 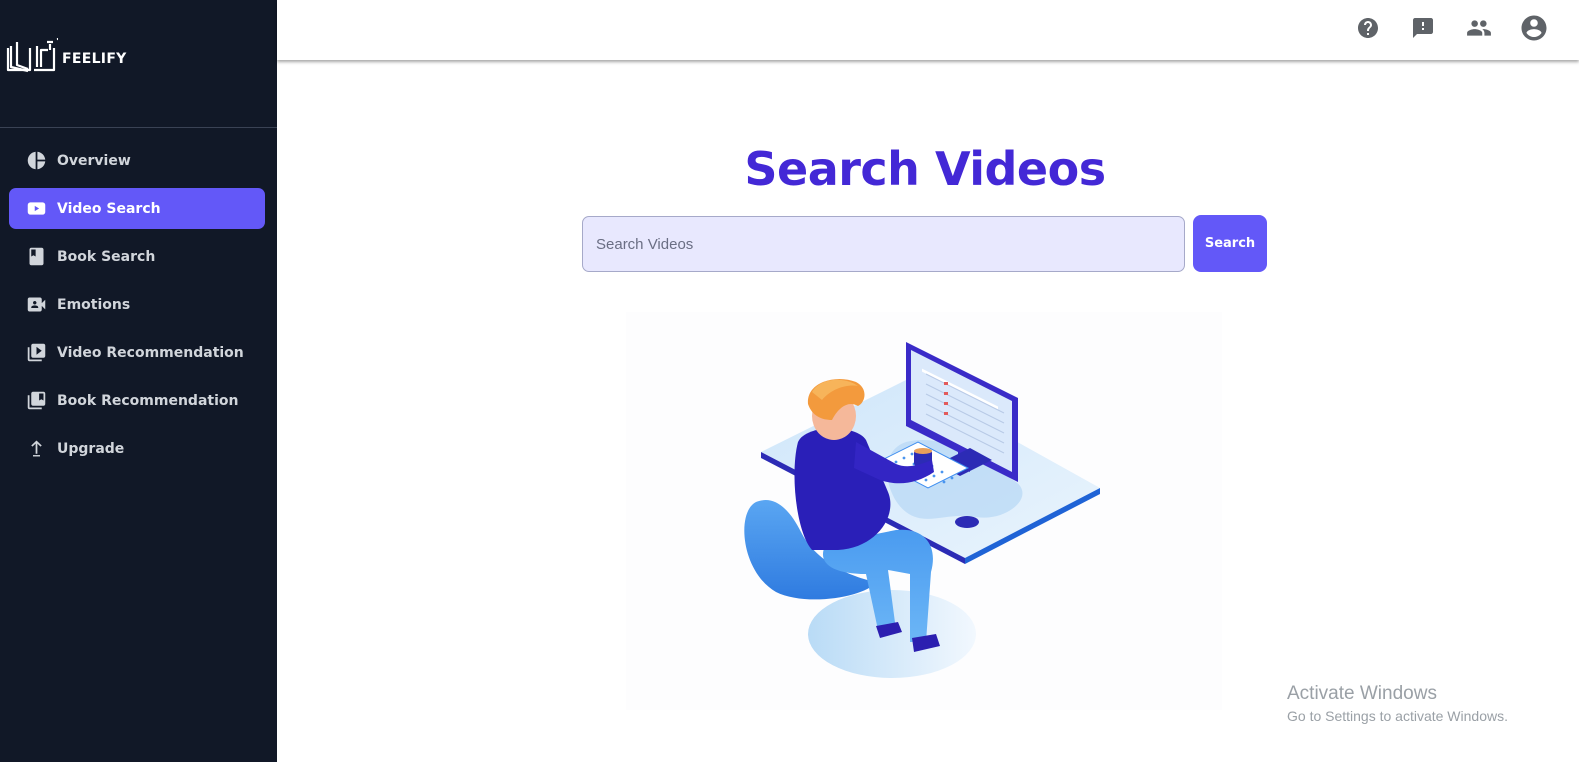 I want to click on brand-name: FEELIFY, so click(x=94, y=59).